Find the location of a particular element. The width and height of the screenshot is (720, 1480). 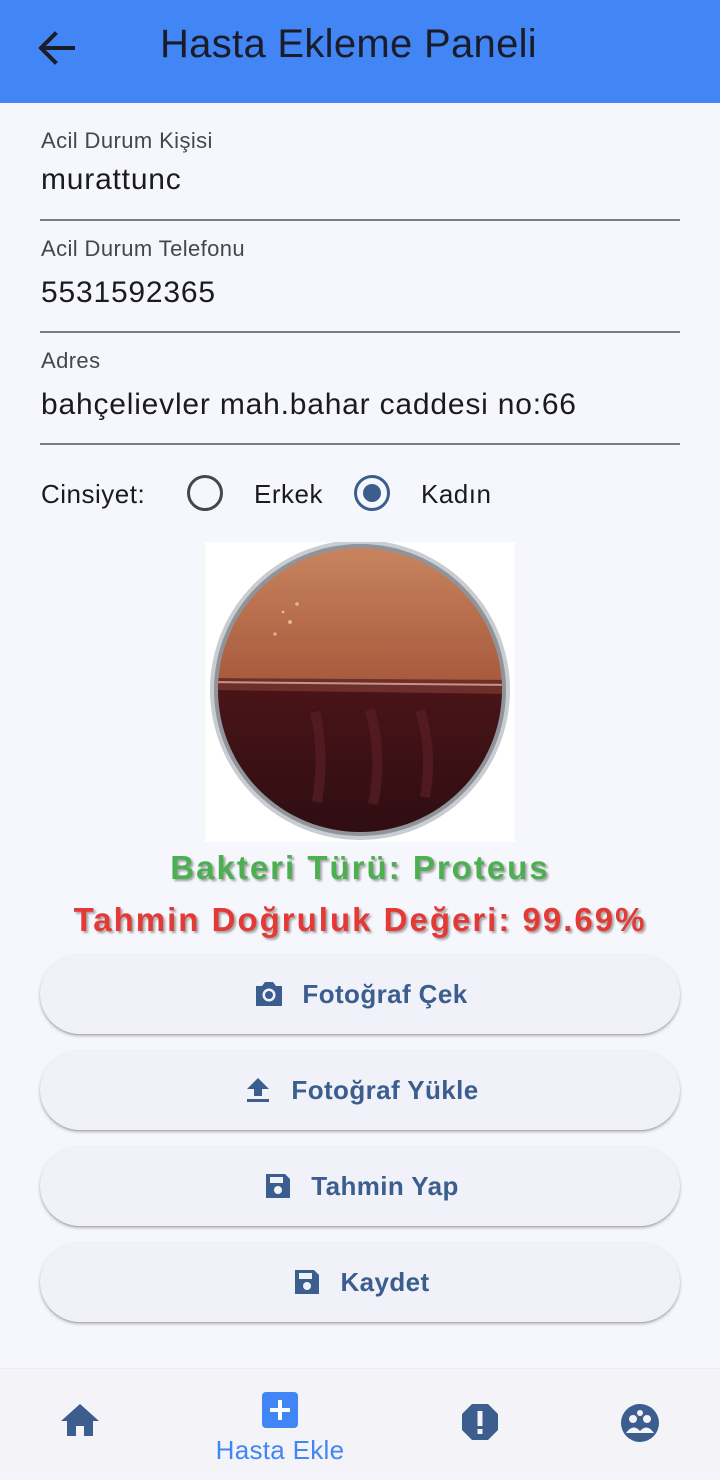

home-icon is located at coordinates (80, 1420).